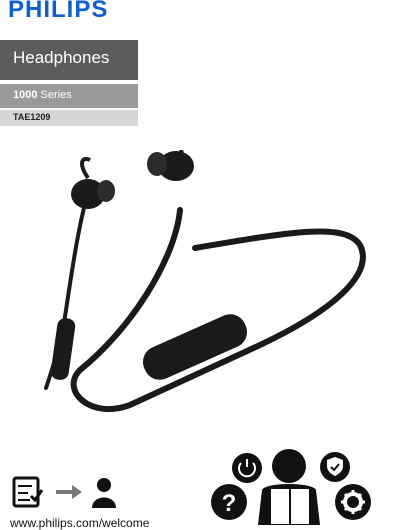 The width and height of the screenshot is (397, 530). What do you see at coordinates (32, 117) in the screenshot?
I see `model-number: TAE1209` at bounding box center [32, 117].